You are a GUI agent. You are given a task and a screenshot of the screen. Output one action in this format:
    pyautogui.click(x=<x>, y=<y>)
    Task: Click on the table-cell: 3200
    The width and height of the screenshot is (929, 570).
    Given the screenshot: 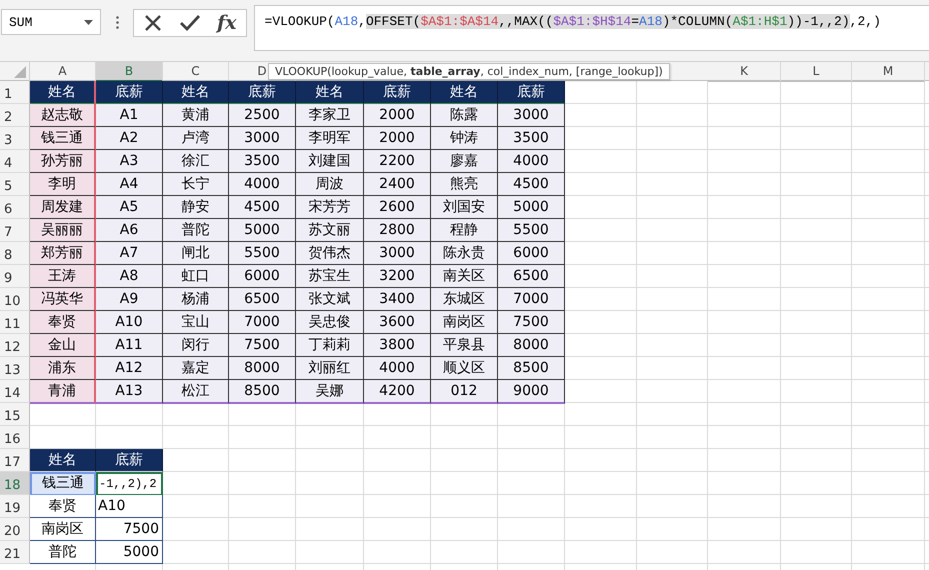 What is the action you would take?
    pyautogui.click(x=397, y=276)
    